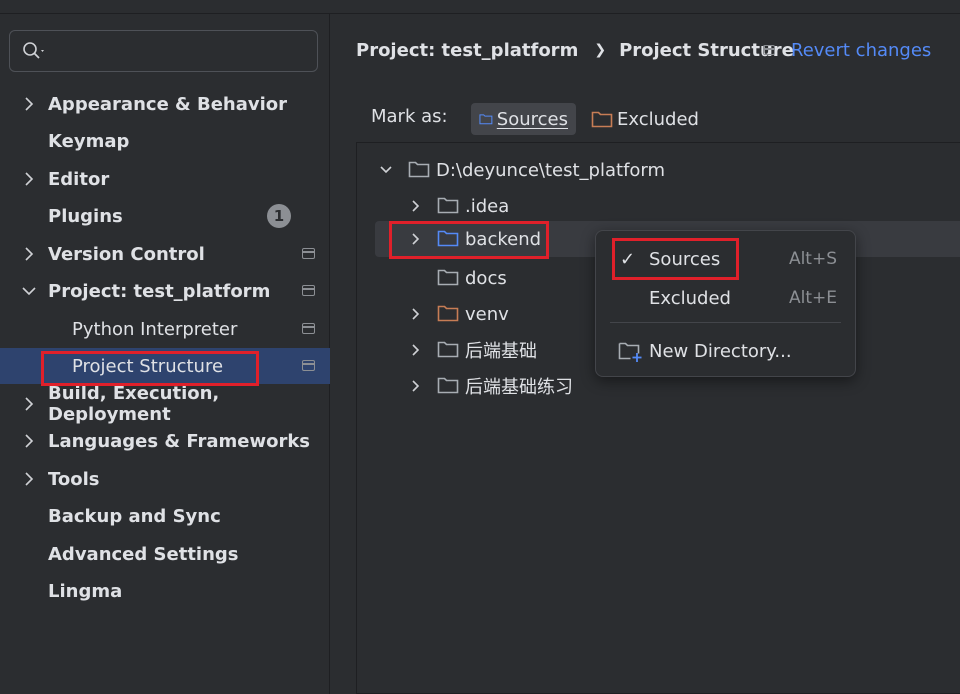 The width and height of the screenshot is (960, 694). What do you see at coordinates (165, 216) in the screenshot?
I see `sidebar-item-plugins: Plugins 1` at bounding box center [165, 216].